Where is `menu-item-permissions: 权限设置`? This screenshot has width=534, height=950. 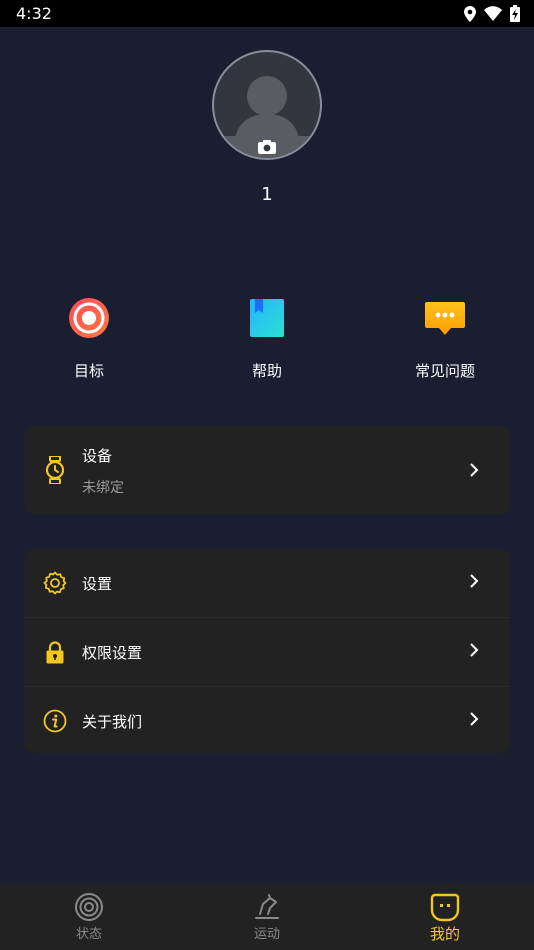 menu-item-permissions: 权限设置 is located at coordinates (267, 651).